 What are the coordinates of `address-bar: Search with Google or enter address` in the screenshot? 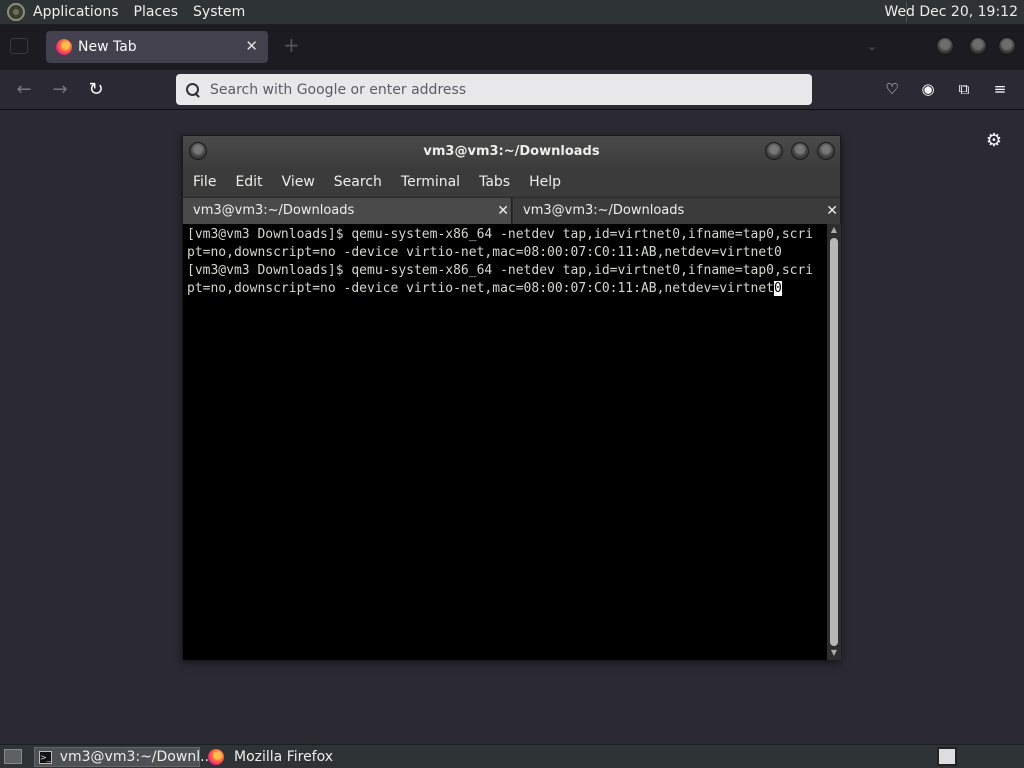 It's located at (494, 89).